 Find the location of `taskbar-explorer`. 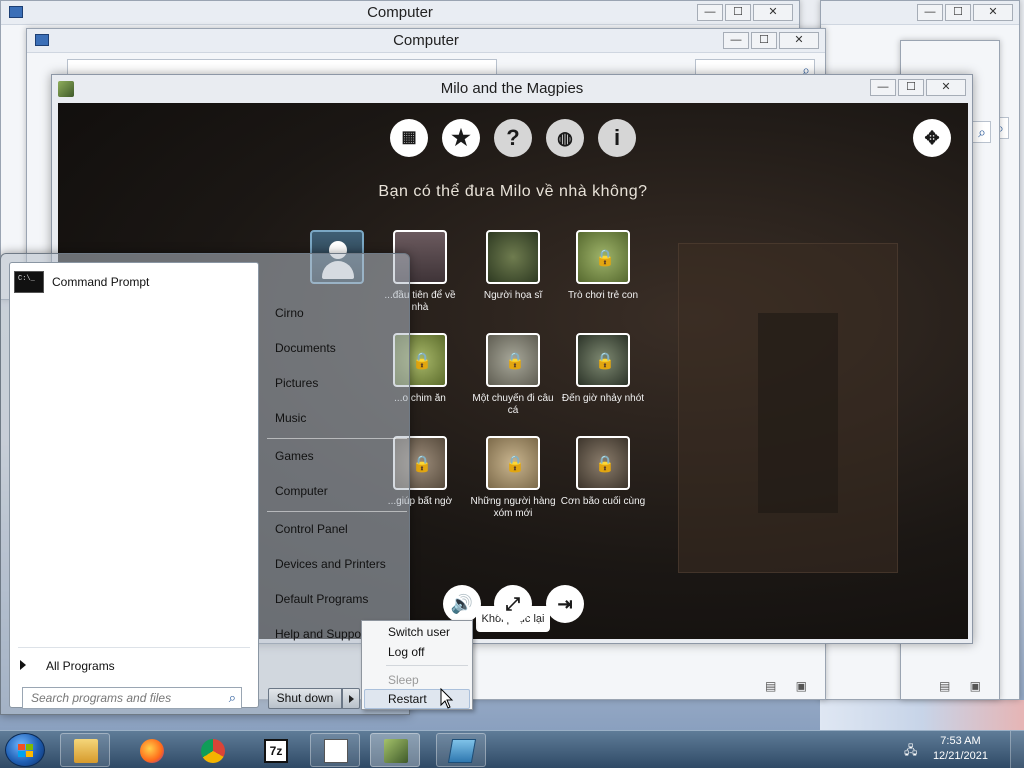

taskbar-explorer is located at coordinates (85, 750).